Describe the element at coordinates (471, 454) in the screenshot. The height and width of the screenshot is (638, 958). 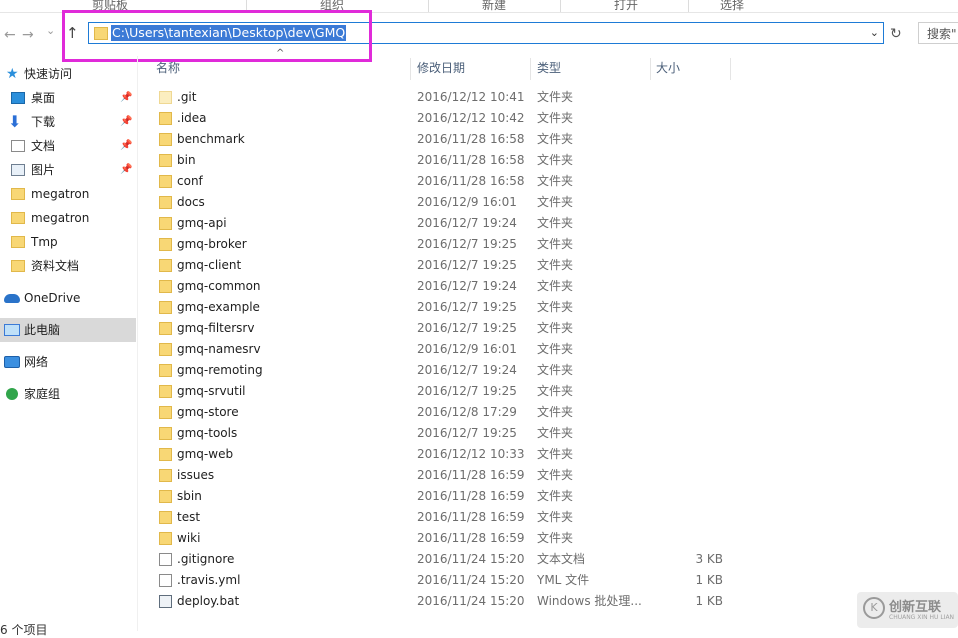
I see `file-date: 2016/12/12 10:33` at that location.